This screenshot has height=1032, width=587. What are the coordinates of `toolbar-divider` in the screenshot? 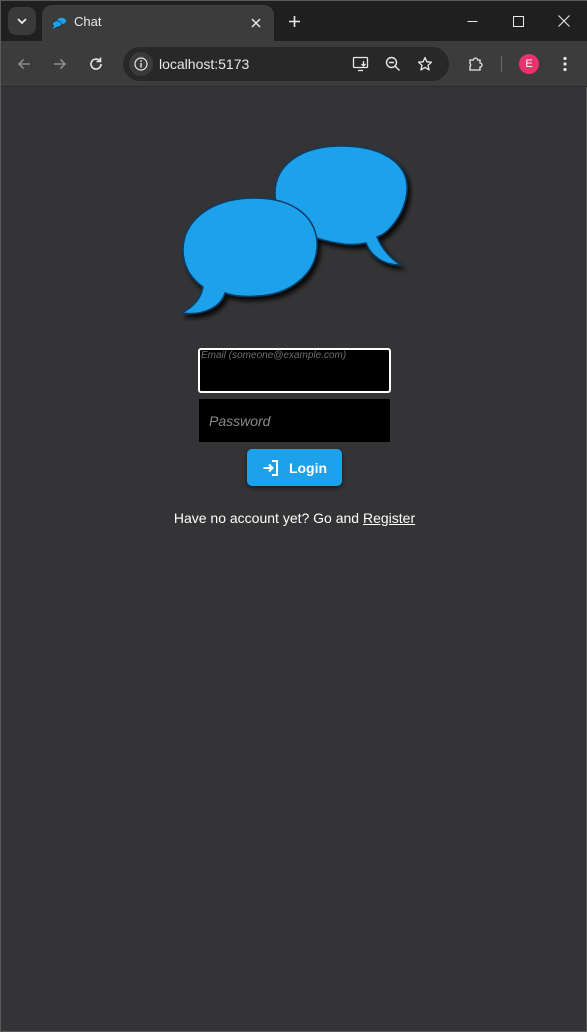 It's located at (501, 64).